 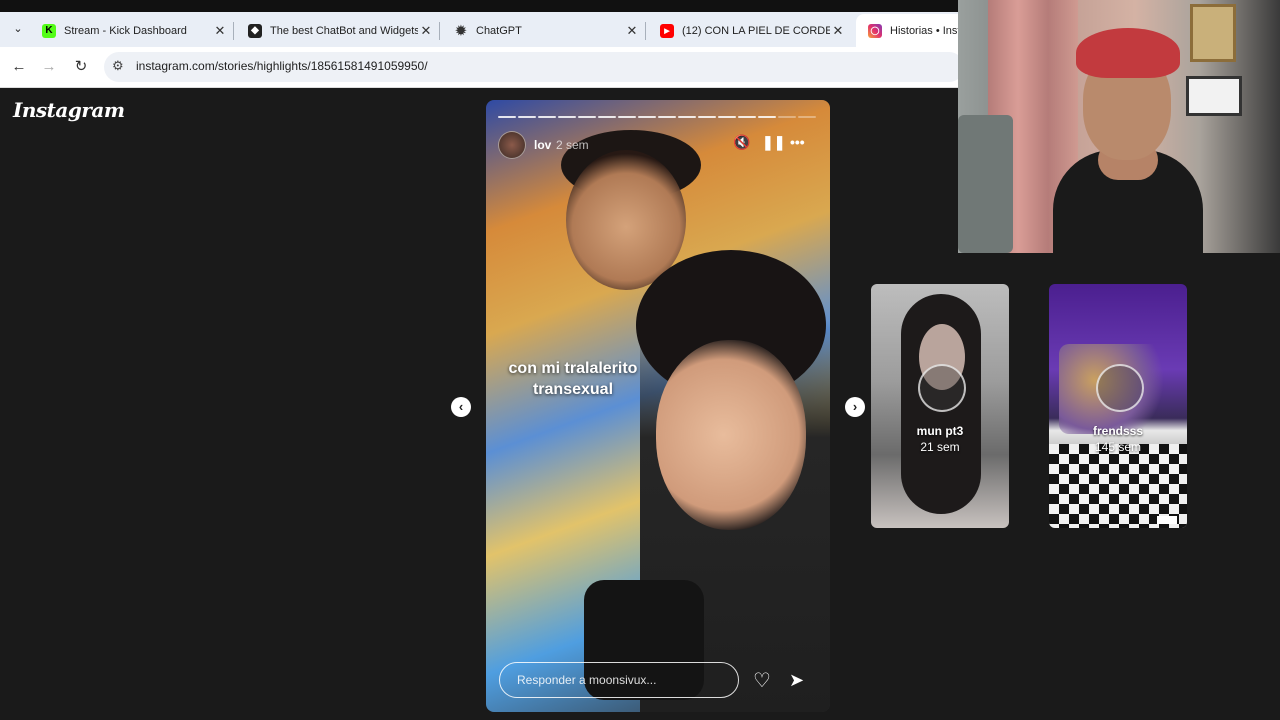 I want to click on webcam-overlay, so click(x=1119, y=126).